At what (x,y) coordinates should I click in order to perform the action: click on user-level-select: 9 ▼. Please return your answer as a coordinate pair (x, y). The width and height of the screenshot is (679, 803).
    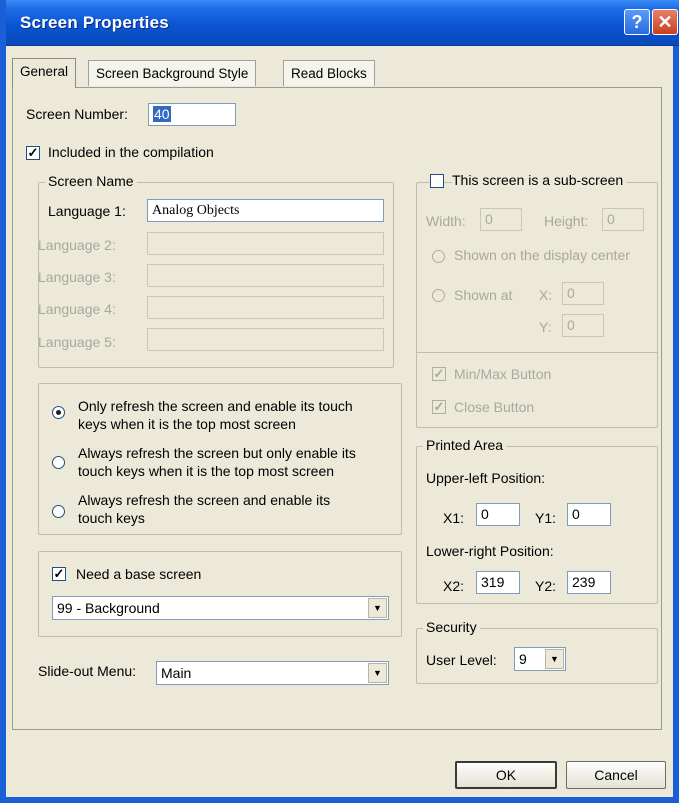
    Looking at the image, I should click on (540, 659).